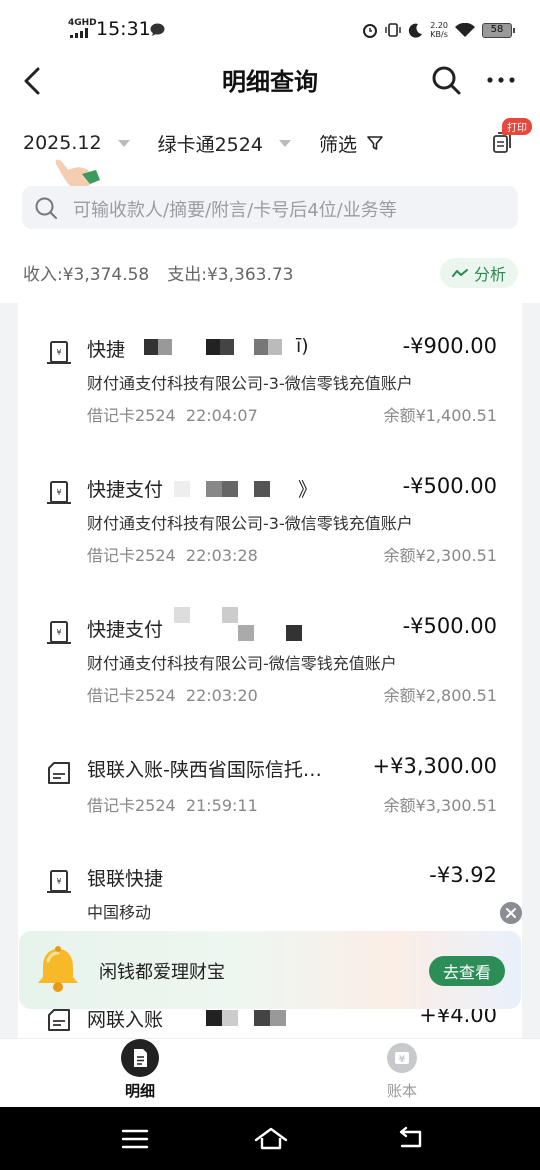 This screenshot has height=1170, width=540. What do you see at coordinates (62, 143) in the screenshot?
I see `date-selector: 2025.12` at bounding box center [62, 143].